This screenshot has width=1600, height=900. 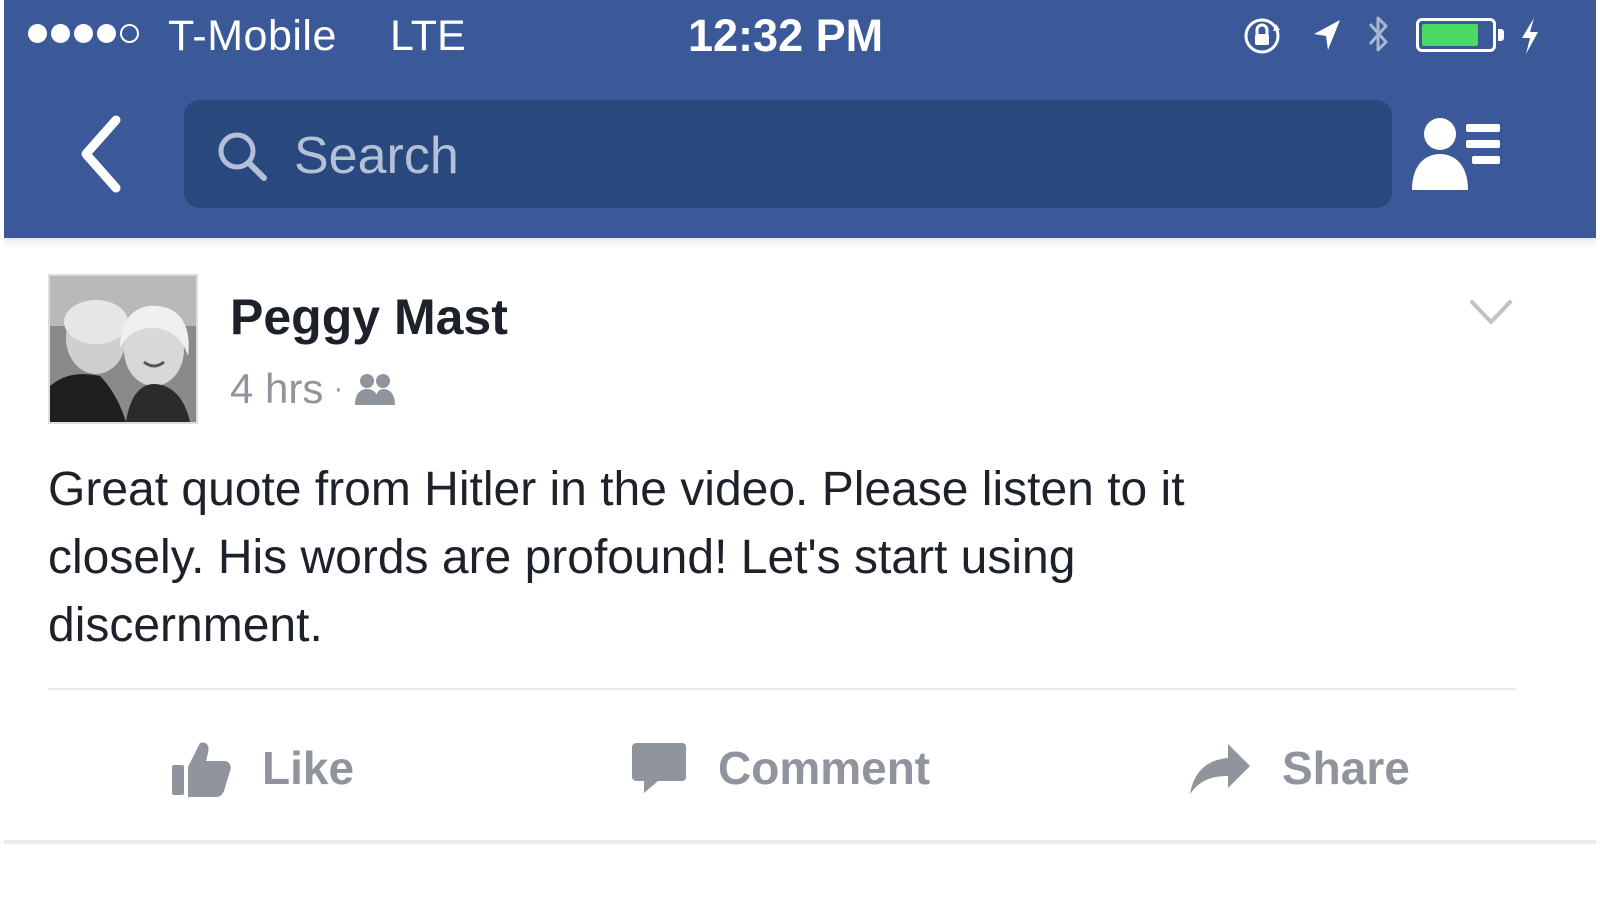 I want to click on charging-bolt-icon, so click(x=1530, y=36).